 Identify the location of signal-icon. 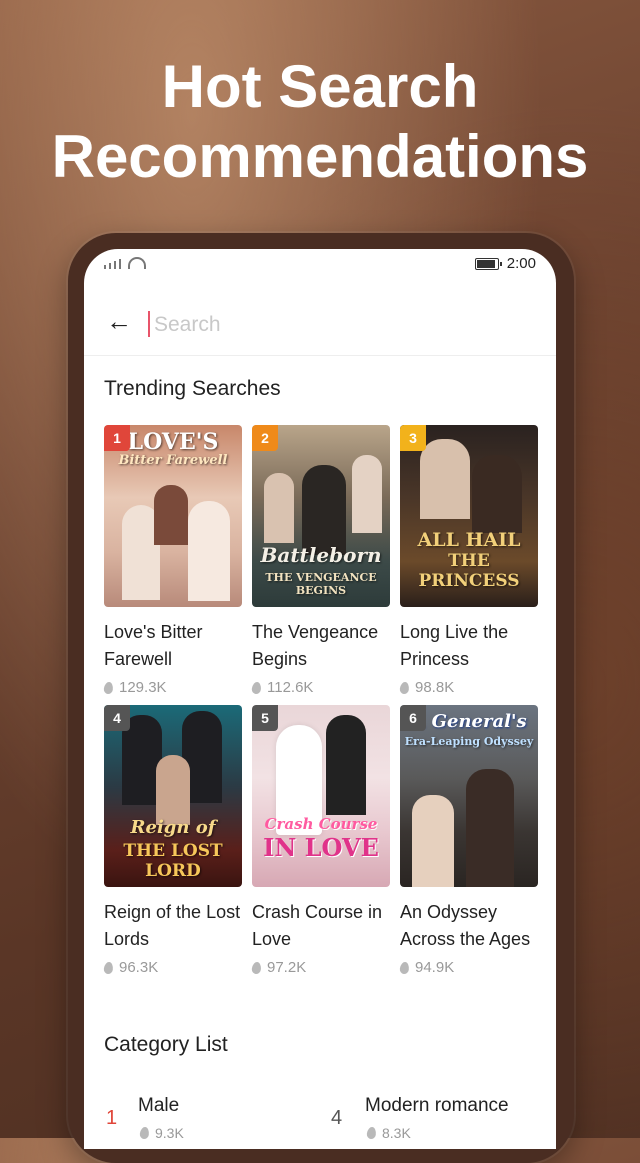
(125, 263).